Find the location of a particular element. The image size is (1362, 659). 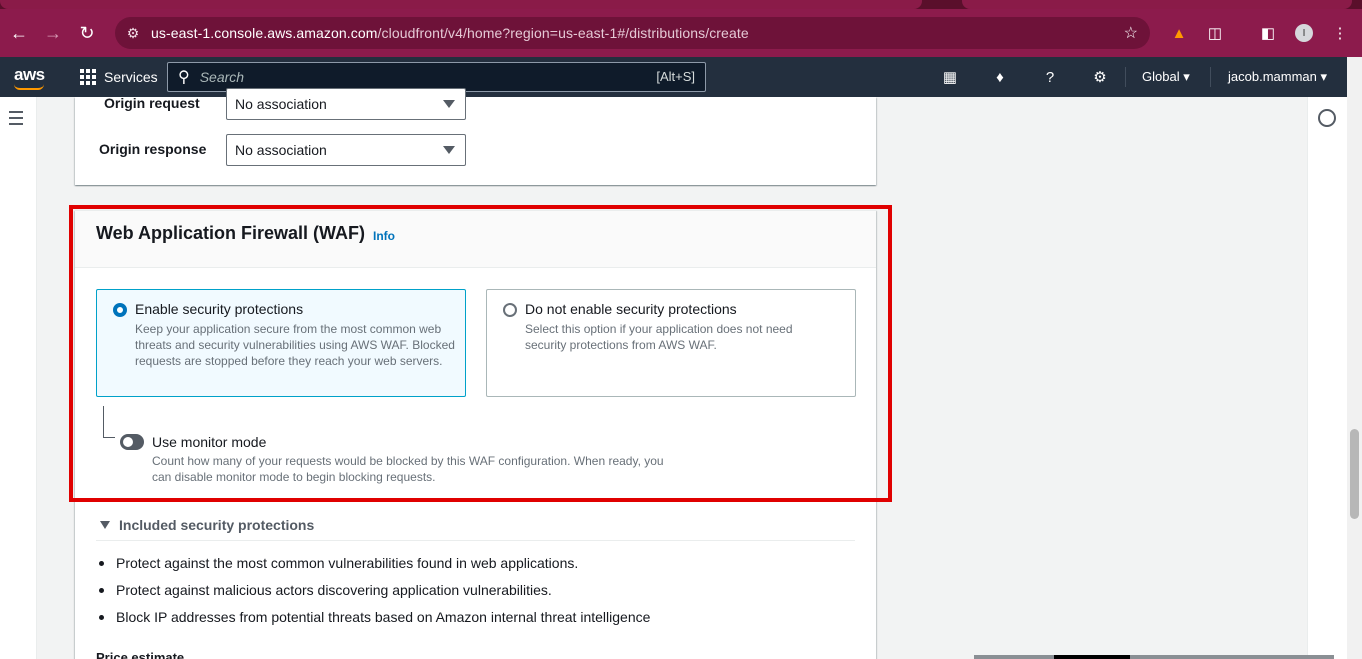

waf-title: Web Application Firewall (WAF) is located at coordinates (231, 233).